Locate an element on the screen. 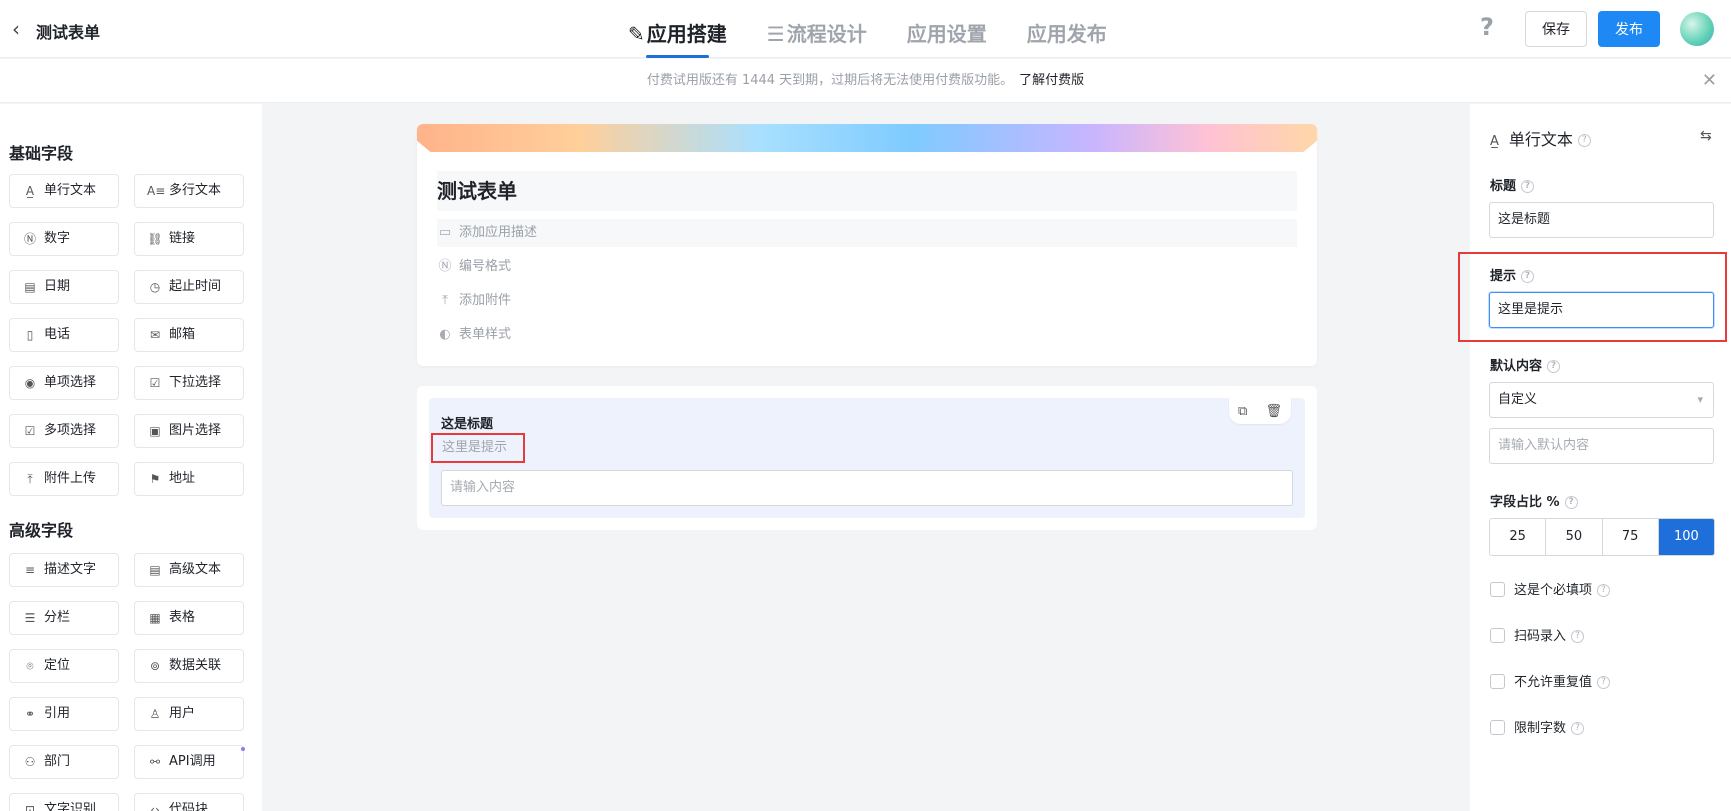 Image resolution: width=1731 pixels, height=811 pixels. width-option-25: 25 is located at coordinates (1518, 537).